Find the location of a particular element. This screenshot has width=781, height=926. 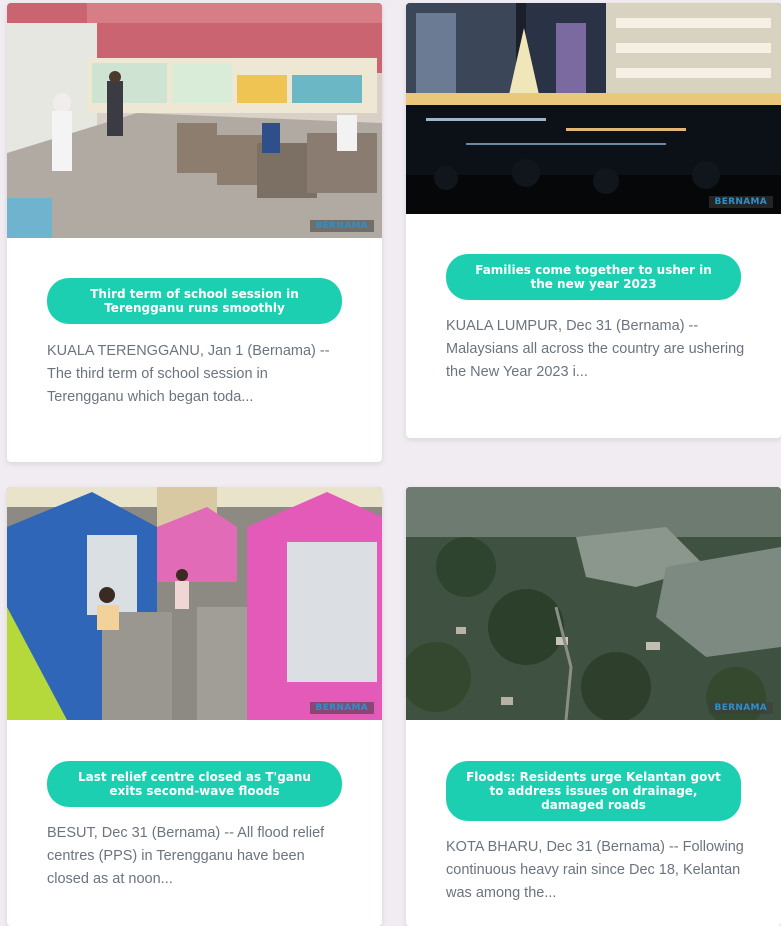

new-year-night-photo: BERNAMA is located at coordinates (593, 108).